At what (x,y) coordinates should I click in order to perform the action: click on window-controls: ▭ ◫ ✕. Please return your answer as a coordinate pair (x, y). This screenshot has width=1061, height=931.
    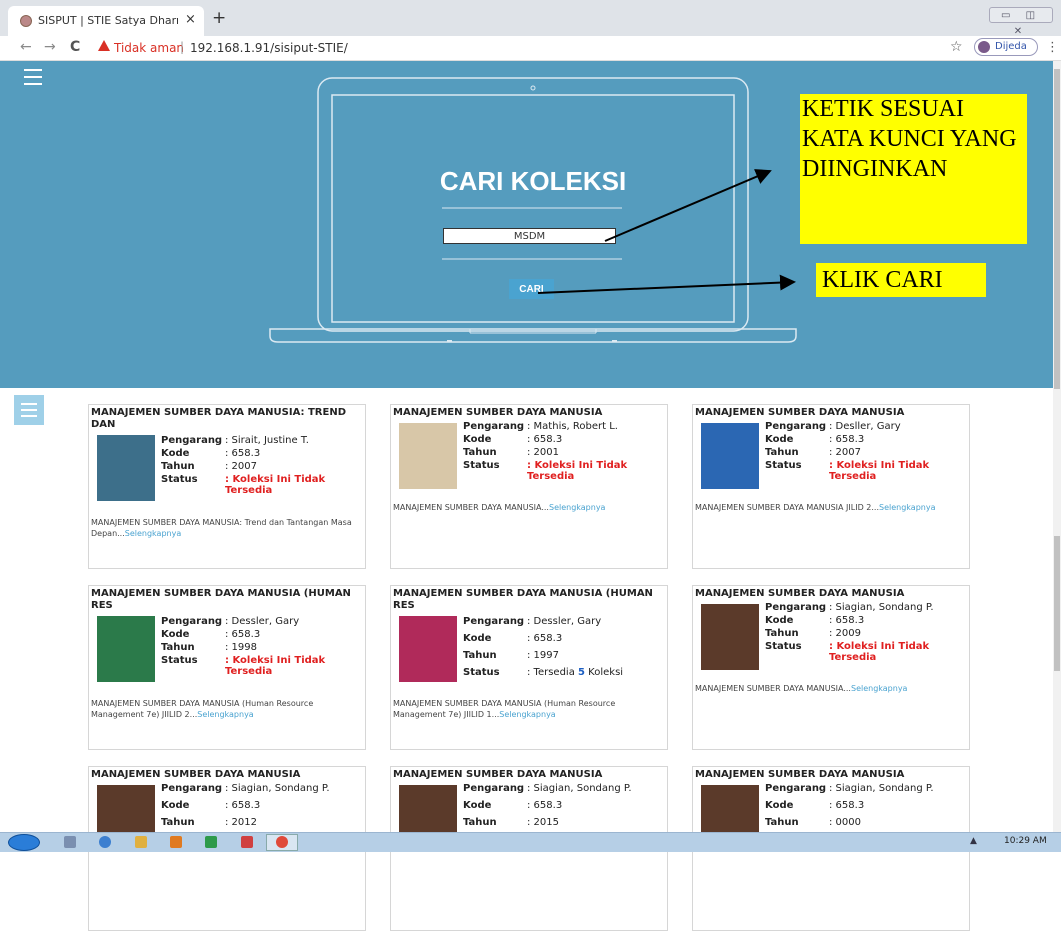
    Looking at the image, I should click on (1021, 22).